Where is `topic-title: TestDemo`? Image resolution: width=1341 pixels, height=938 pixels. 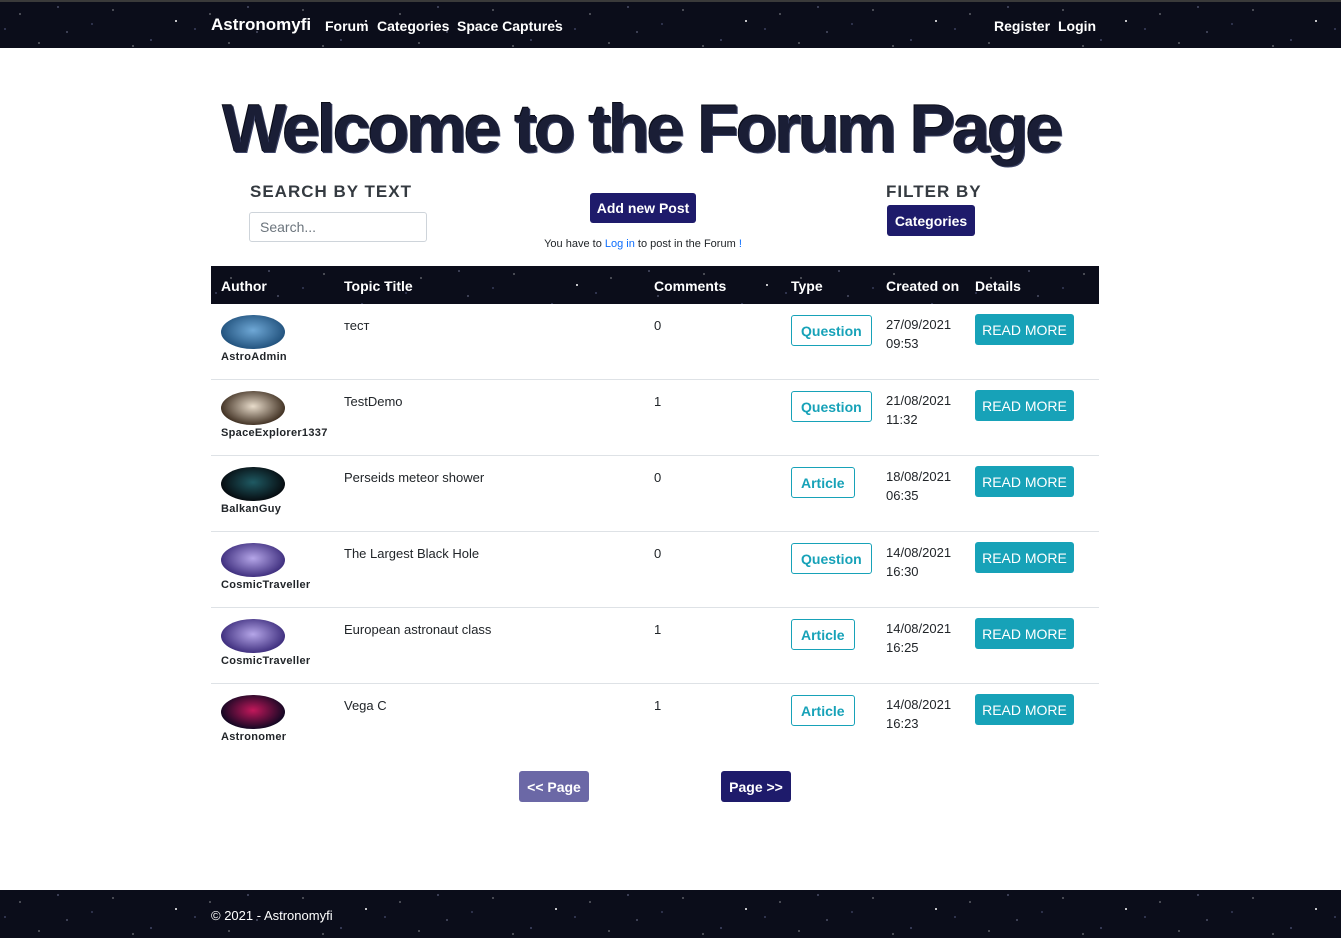 topic-title: TestDemo is located at coordinates (373, 401).